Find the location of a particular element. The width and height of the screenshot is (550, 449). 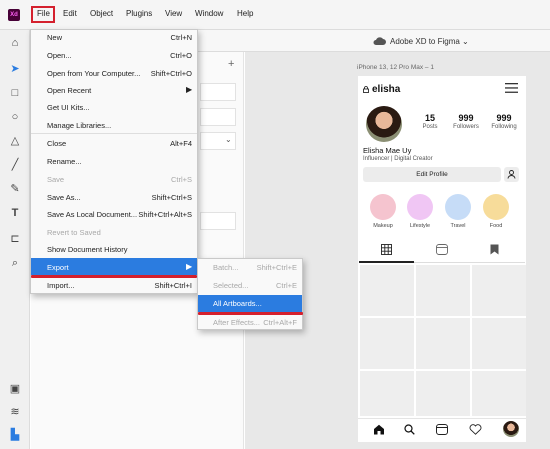

menu-file: File is located at coordinates (43, 13).